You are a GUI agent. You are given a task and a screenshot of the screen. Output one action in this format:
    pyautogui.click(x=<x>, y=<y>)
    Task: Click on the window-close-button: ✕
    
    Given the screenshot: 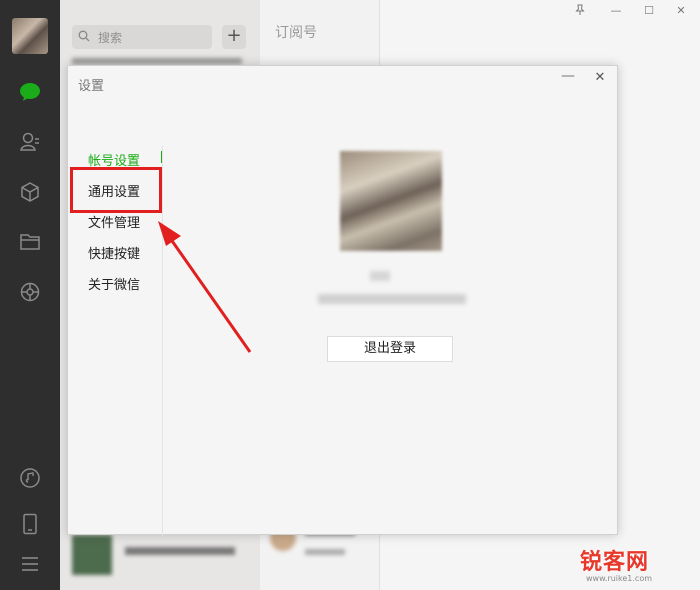 What is the action you would take?
    pyautogui.click(x=681, y=10)
    